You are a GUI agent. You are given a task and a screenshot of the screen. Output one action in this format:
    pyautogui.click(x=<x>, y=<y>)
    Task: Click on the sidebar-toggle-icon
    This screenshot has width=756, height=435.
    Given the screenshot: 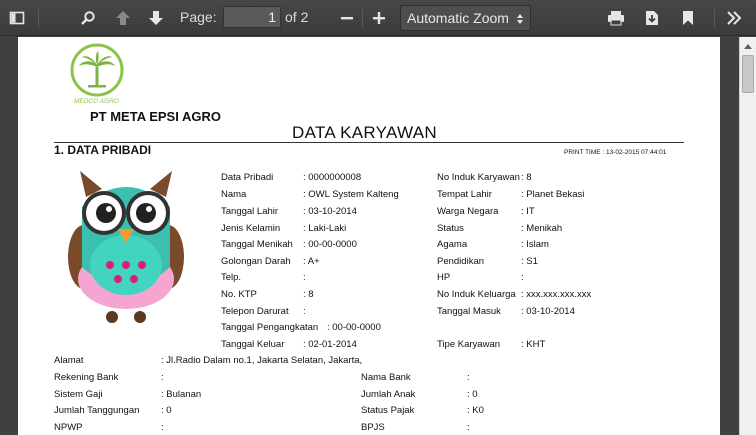 What is the action you would take?
    pyautogui.click(x=17, y=18)
    